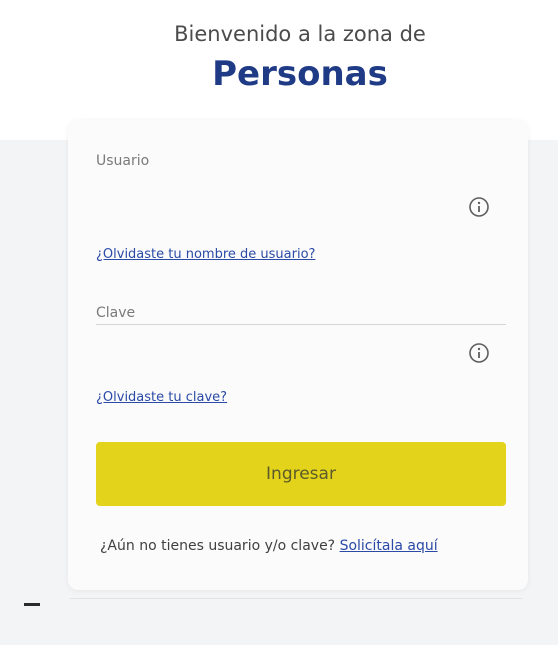 The width and height of the screenshot is (558, 645). Describe the element at coordinates (300, 74) in the screenshot. I see `zone-title: Personas` at that location.